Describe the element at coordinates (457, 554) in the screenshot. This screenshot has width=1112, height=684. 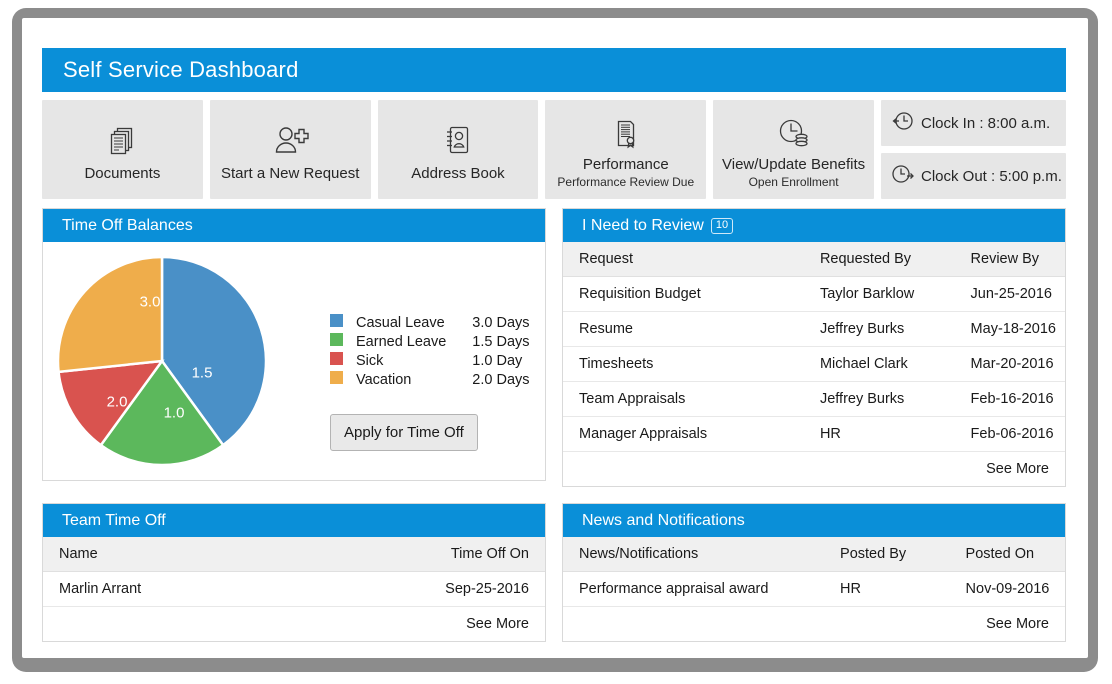
I see `column-header-time-off-on: Time Off On` at that location.